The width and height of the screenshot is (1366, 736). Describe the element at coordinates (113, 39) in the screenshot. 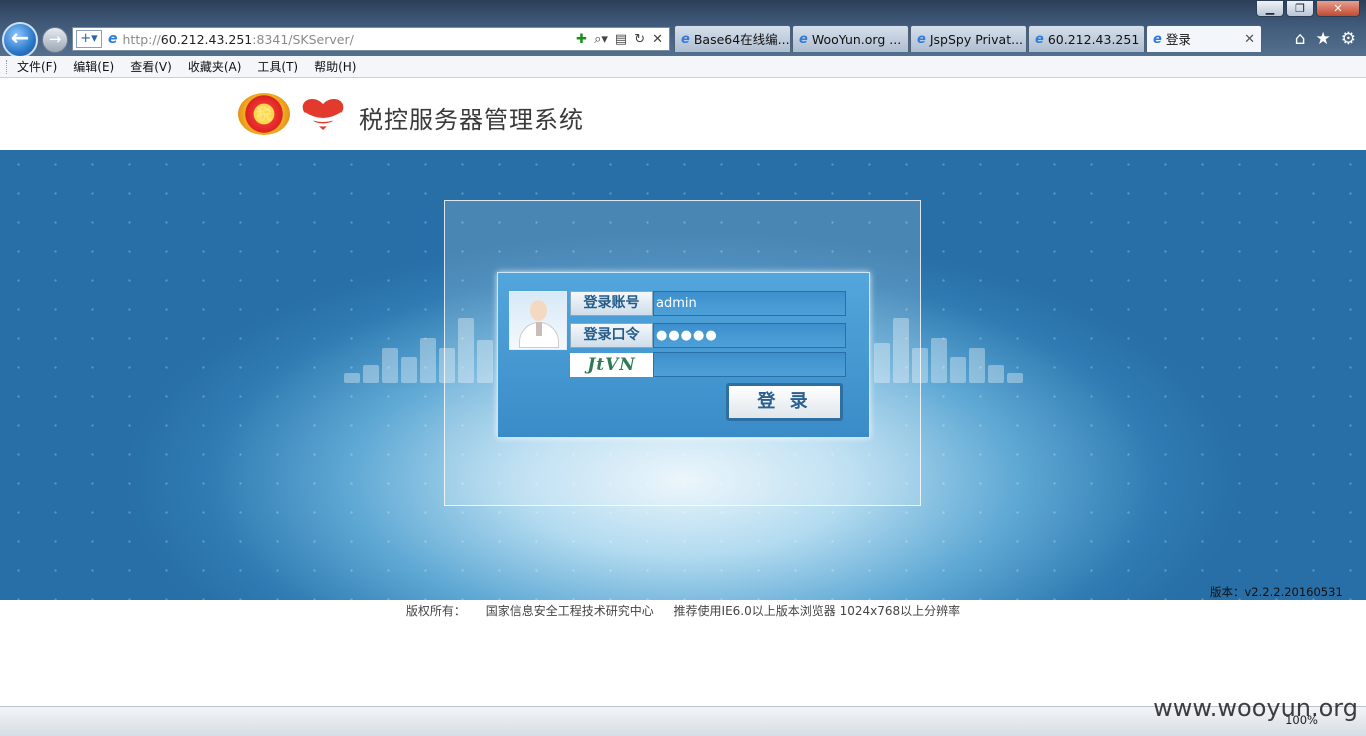

I see `ie-page-icon: e` at that location.